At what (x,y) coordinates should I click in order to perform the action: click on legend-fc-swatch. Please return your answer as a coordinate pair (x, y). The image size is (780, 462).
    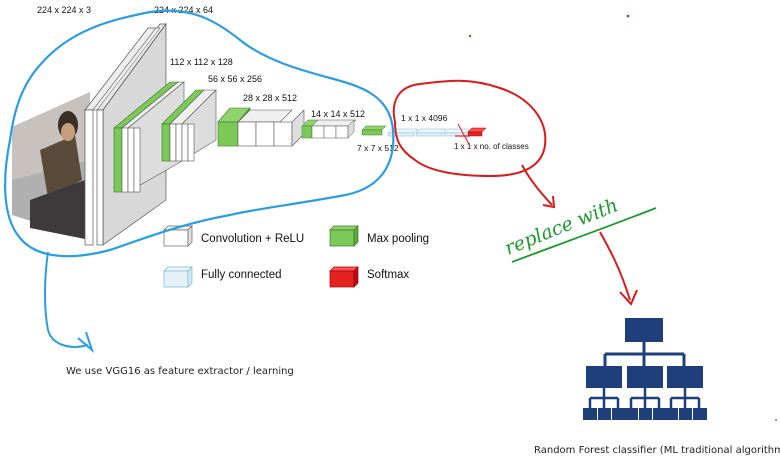
    Looking at the image, I should click on (178, 277).